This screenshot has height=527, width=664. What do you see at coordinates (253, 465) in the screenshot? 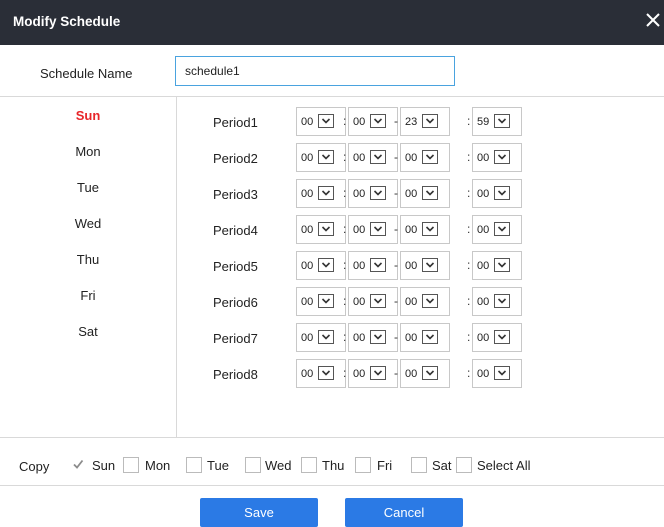
I see `copy-checkbox-wed` at bounding box center [253, 465].